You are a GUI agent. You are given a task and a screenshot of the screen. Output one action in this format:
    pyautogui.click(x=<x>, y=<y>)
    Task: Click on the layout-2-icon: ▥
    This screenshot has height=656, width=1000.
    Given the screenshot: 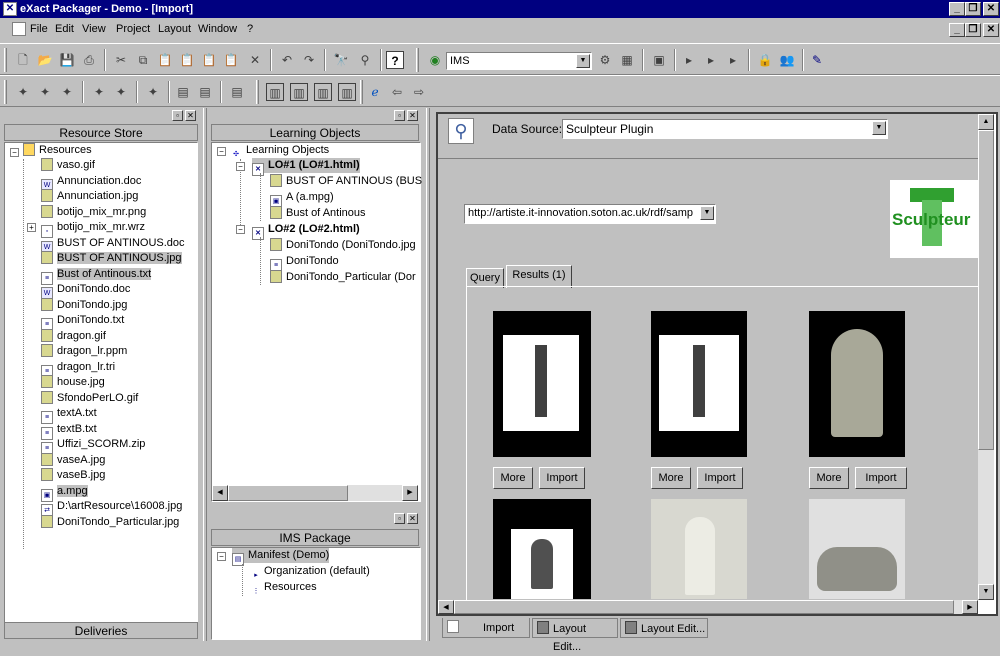 What is the action you would take?
    pyautogui.click(x=299, y=92)
    